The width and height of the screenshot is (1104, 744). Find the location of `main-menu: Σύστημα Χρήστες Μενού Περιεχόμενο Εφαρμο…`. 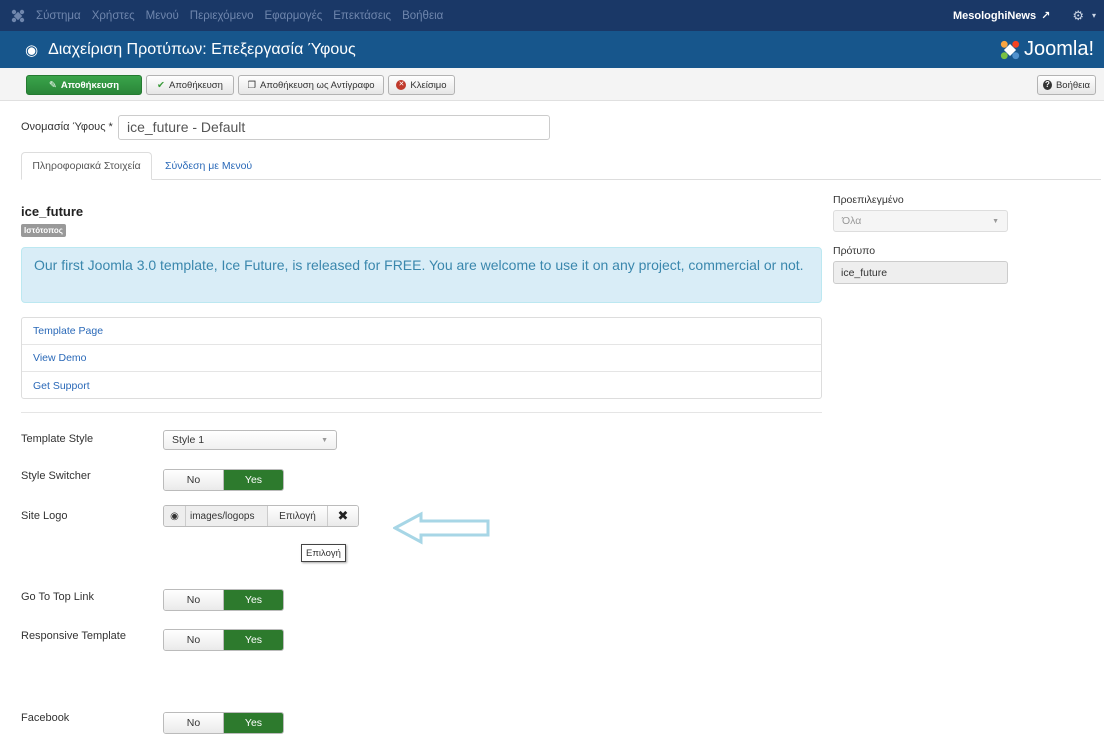

main-menu: Σύστημα Χρήστες Μενού Περιεχόμενο Εφαρμο… is located at coordinates (245, 16).